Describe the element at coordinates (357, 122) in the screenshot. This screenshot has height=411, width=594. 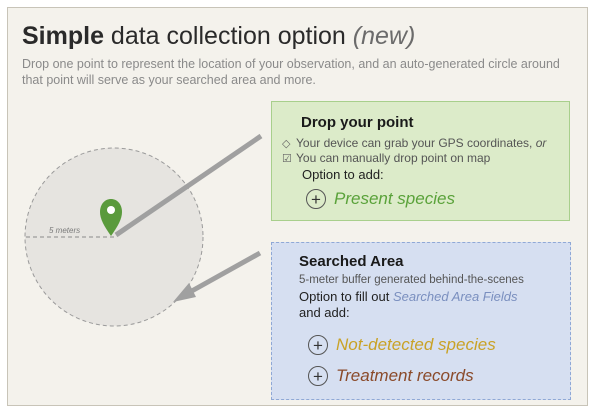
I see `drop-point-title: Drop your point` at that location.